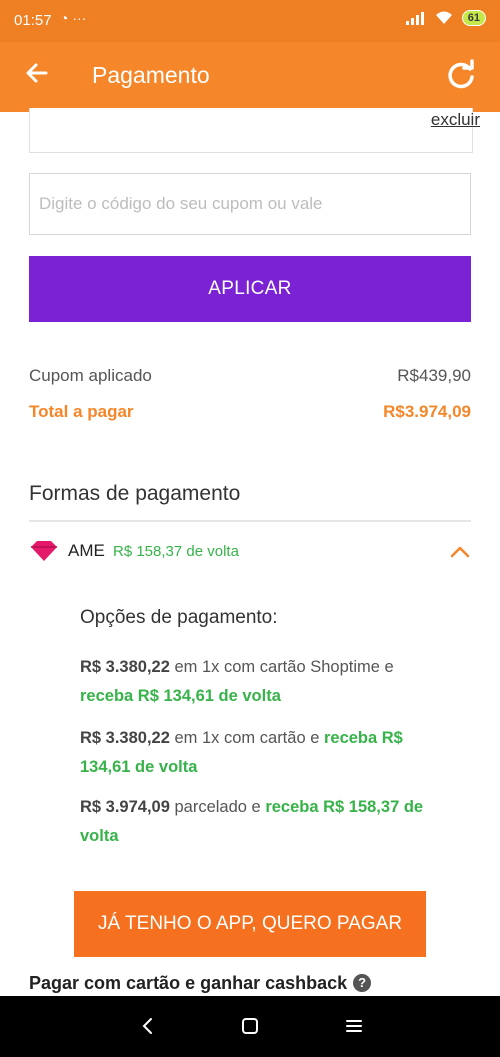 This screenshot has height=1057, width=500. I want to click on remove-coupon-link: excluir, so click(455, 120).